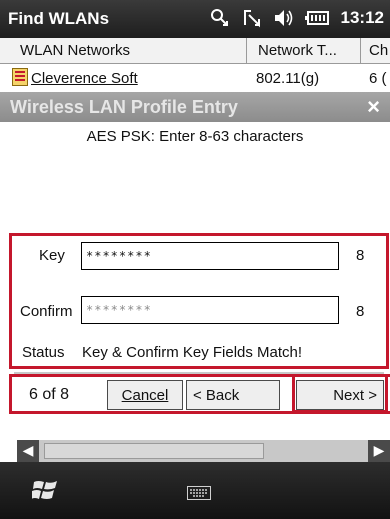 This screenshot has height=519, width=390. Describe the element at coordinates (233, 395) in the screenshot. I see `back-button: < Back` at that location.